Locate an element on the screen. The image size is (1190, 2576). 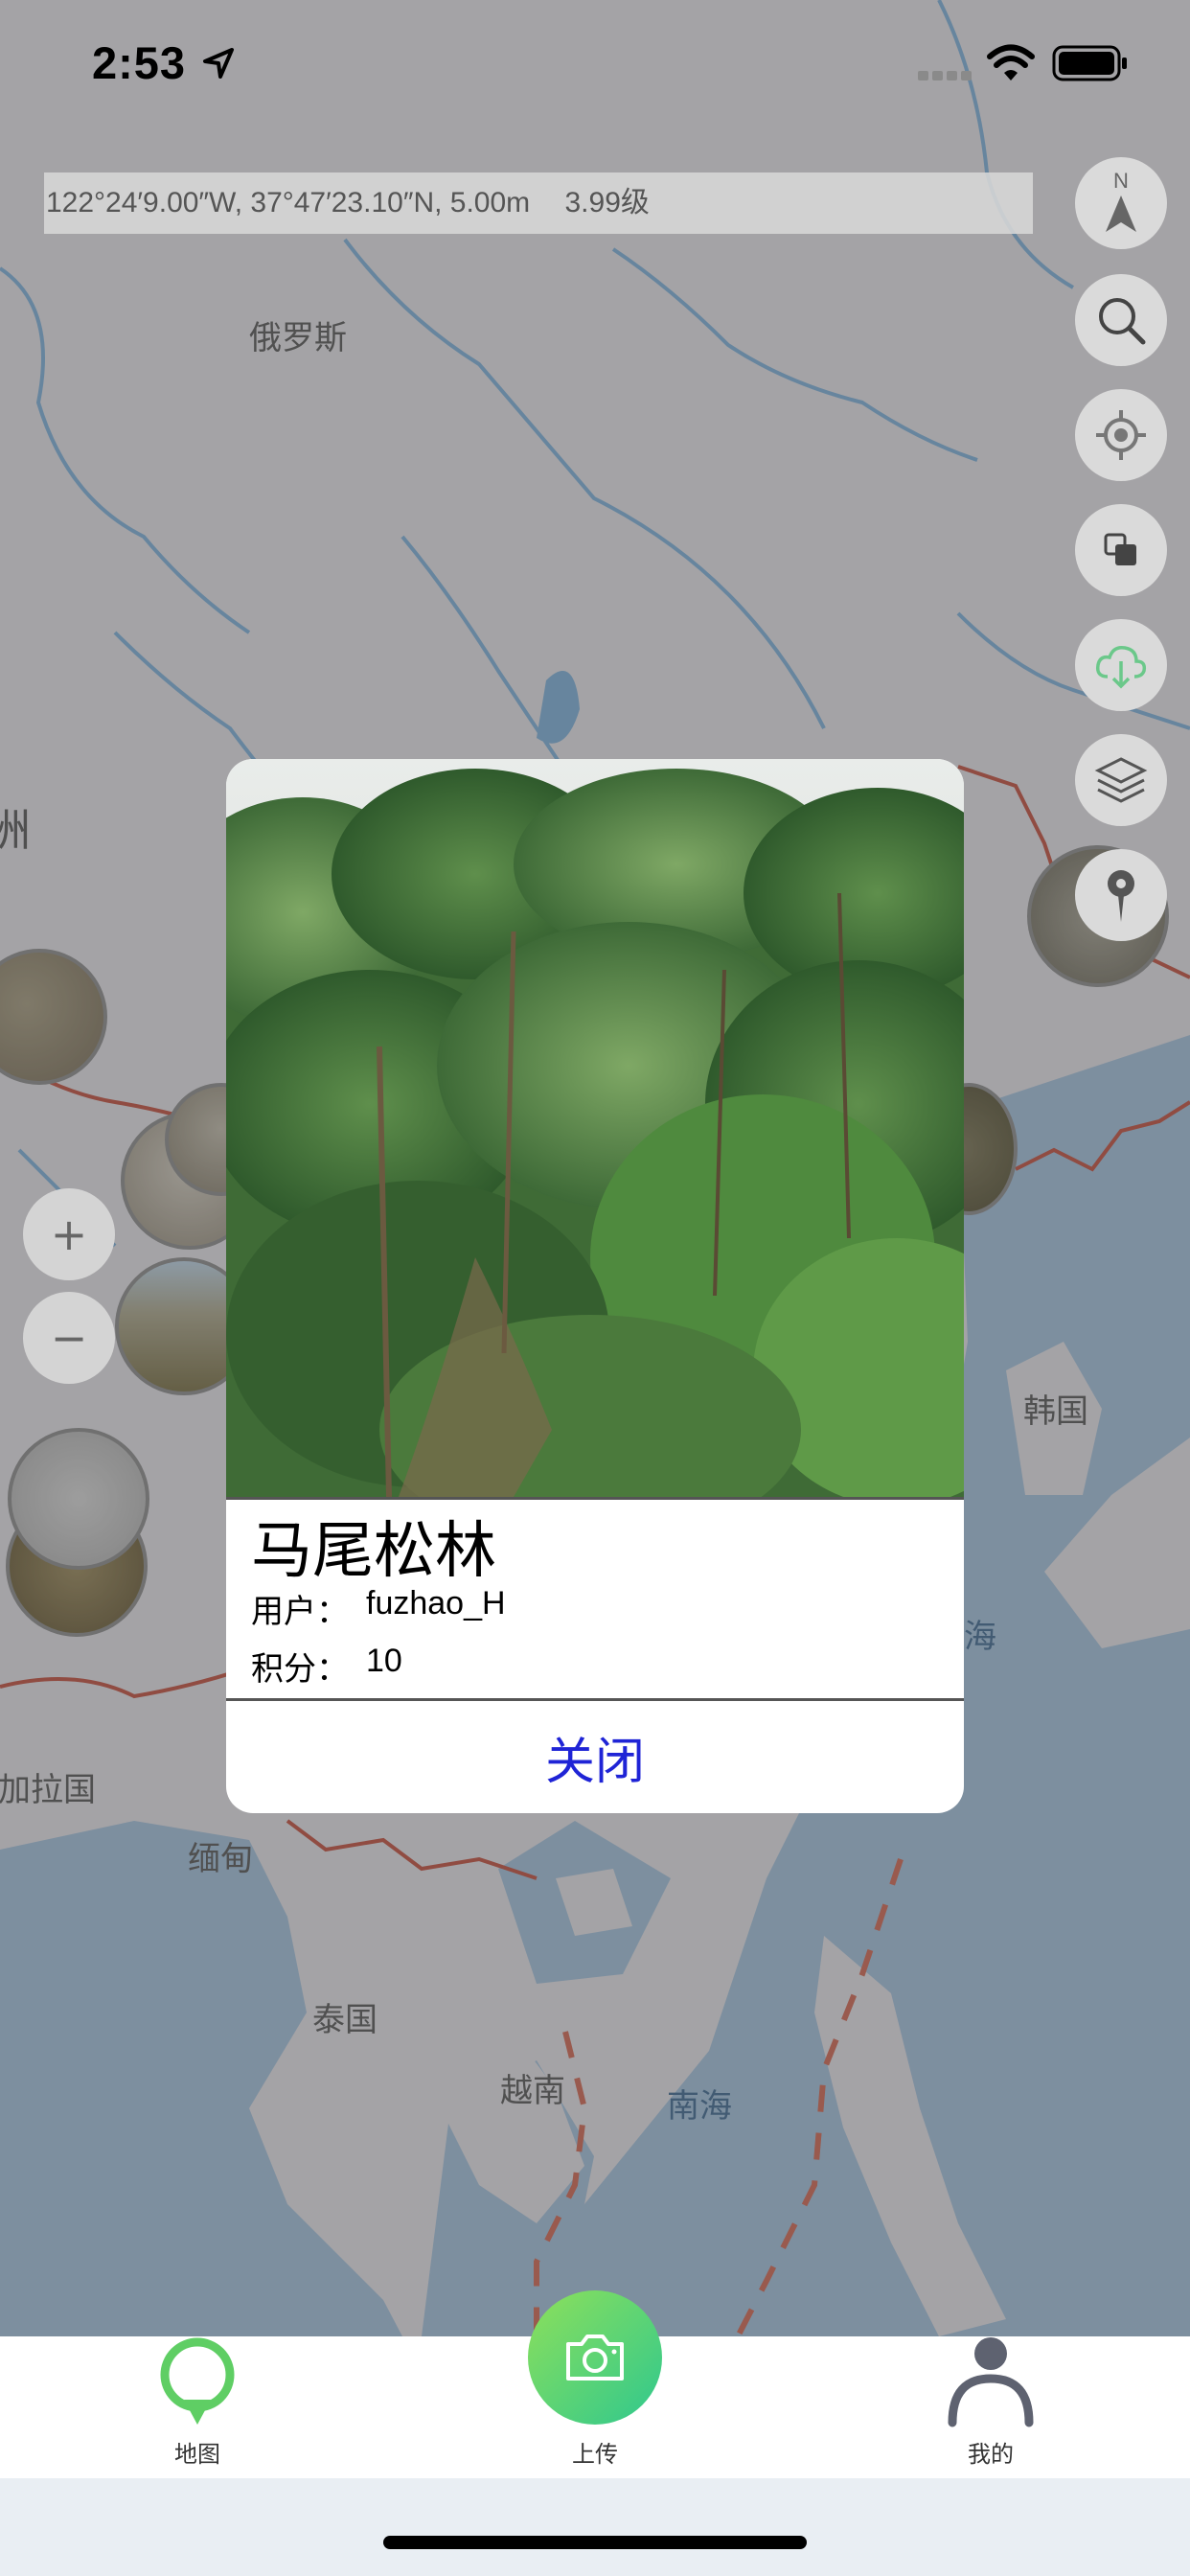
layers-icon is located at coordinates (1121, 780).